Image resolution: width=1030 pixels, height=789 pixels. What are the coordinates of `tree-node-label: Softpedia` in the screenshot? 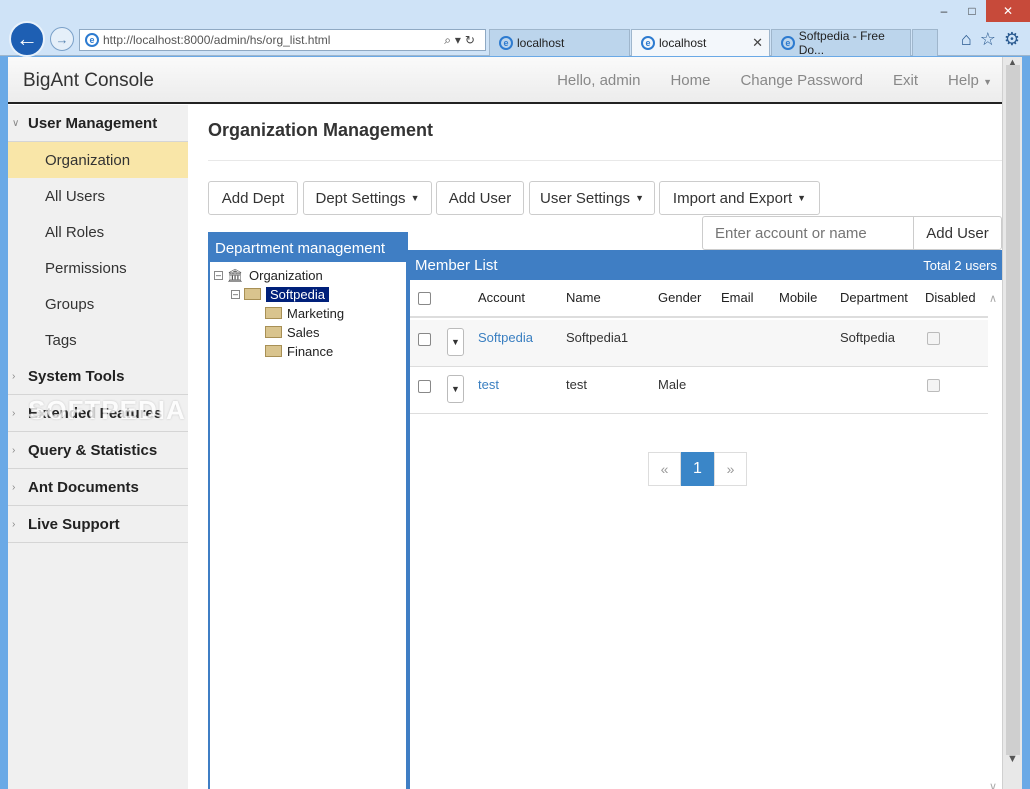 It's located at (297, 294).